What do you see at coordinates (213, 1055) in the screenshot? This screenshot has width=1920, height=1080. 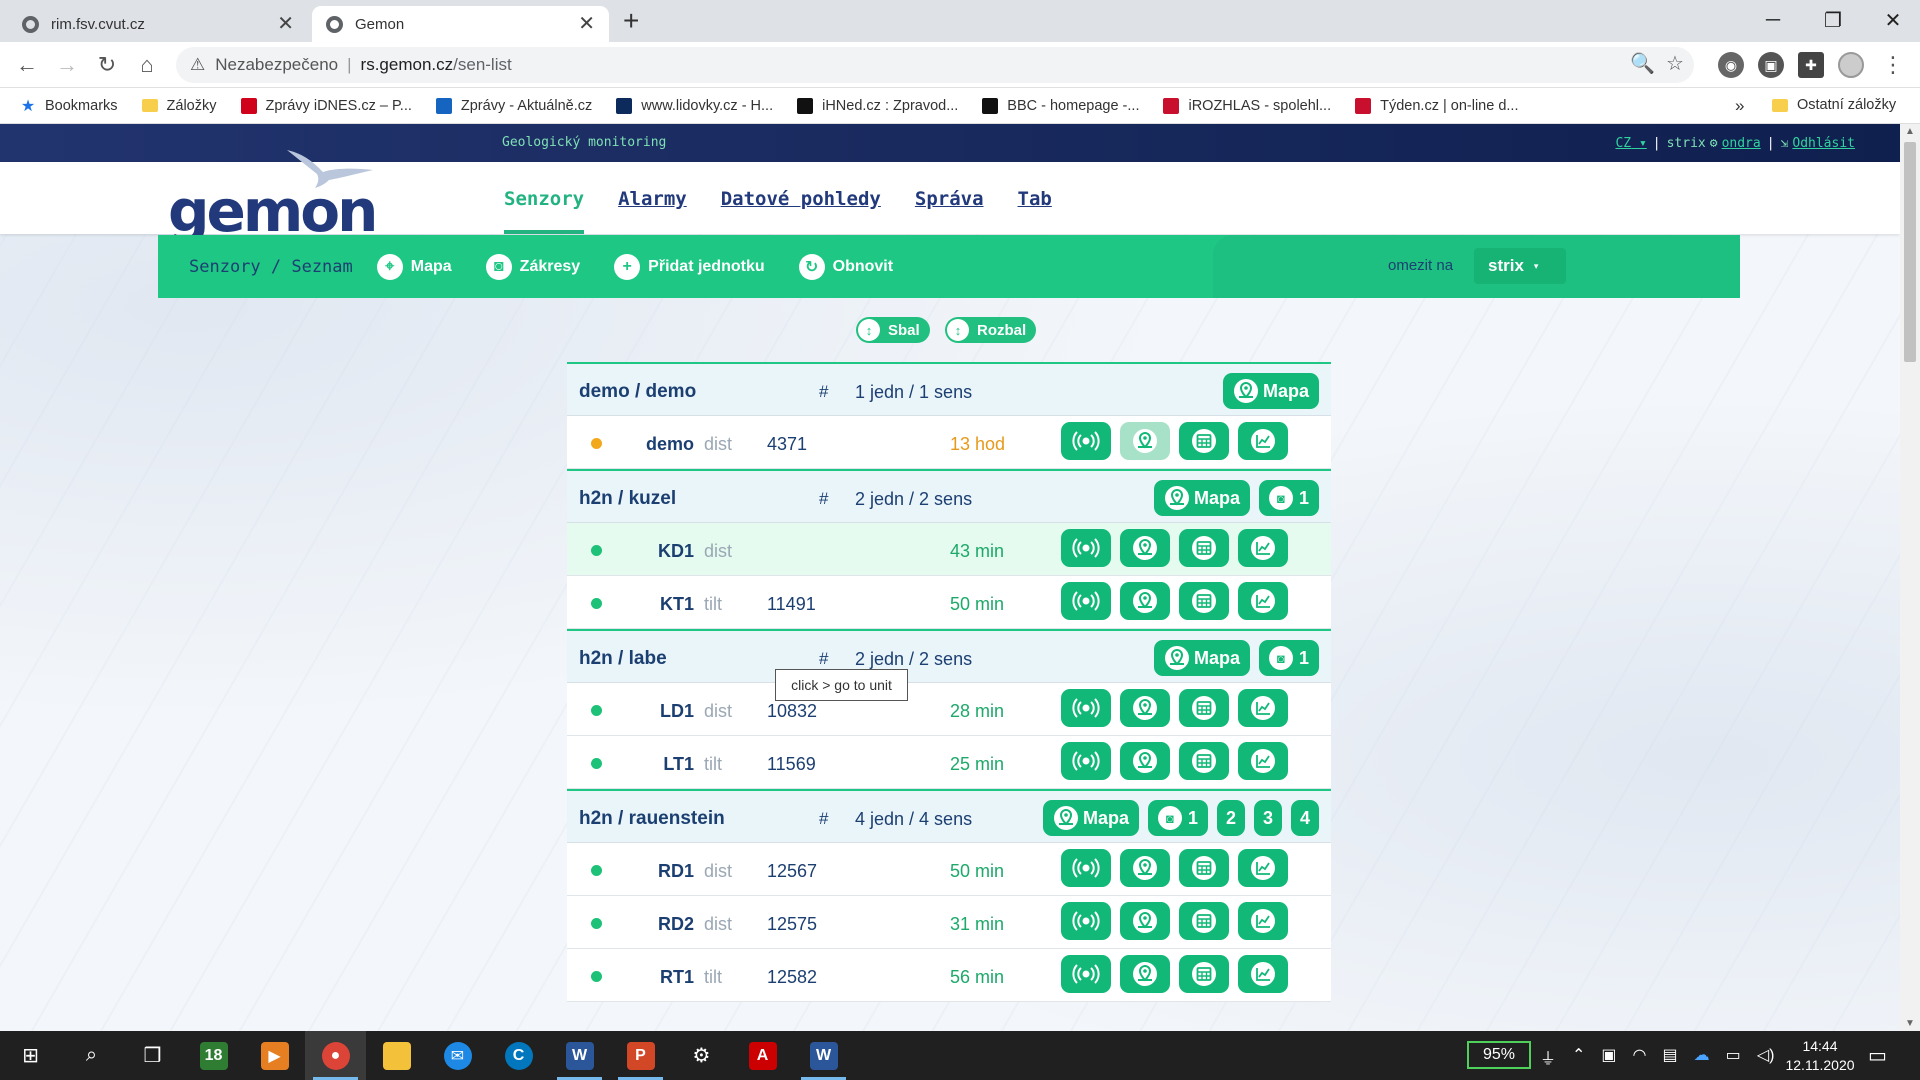 I see `calendar-app-icon: 18` at bounding box center [213, 1055].